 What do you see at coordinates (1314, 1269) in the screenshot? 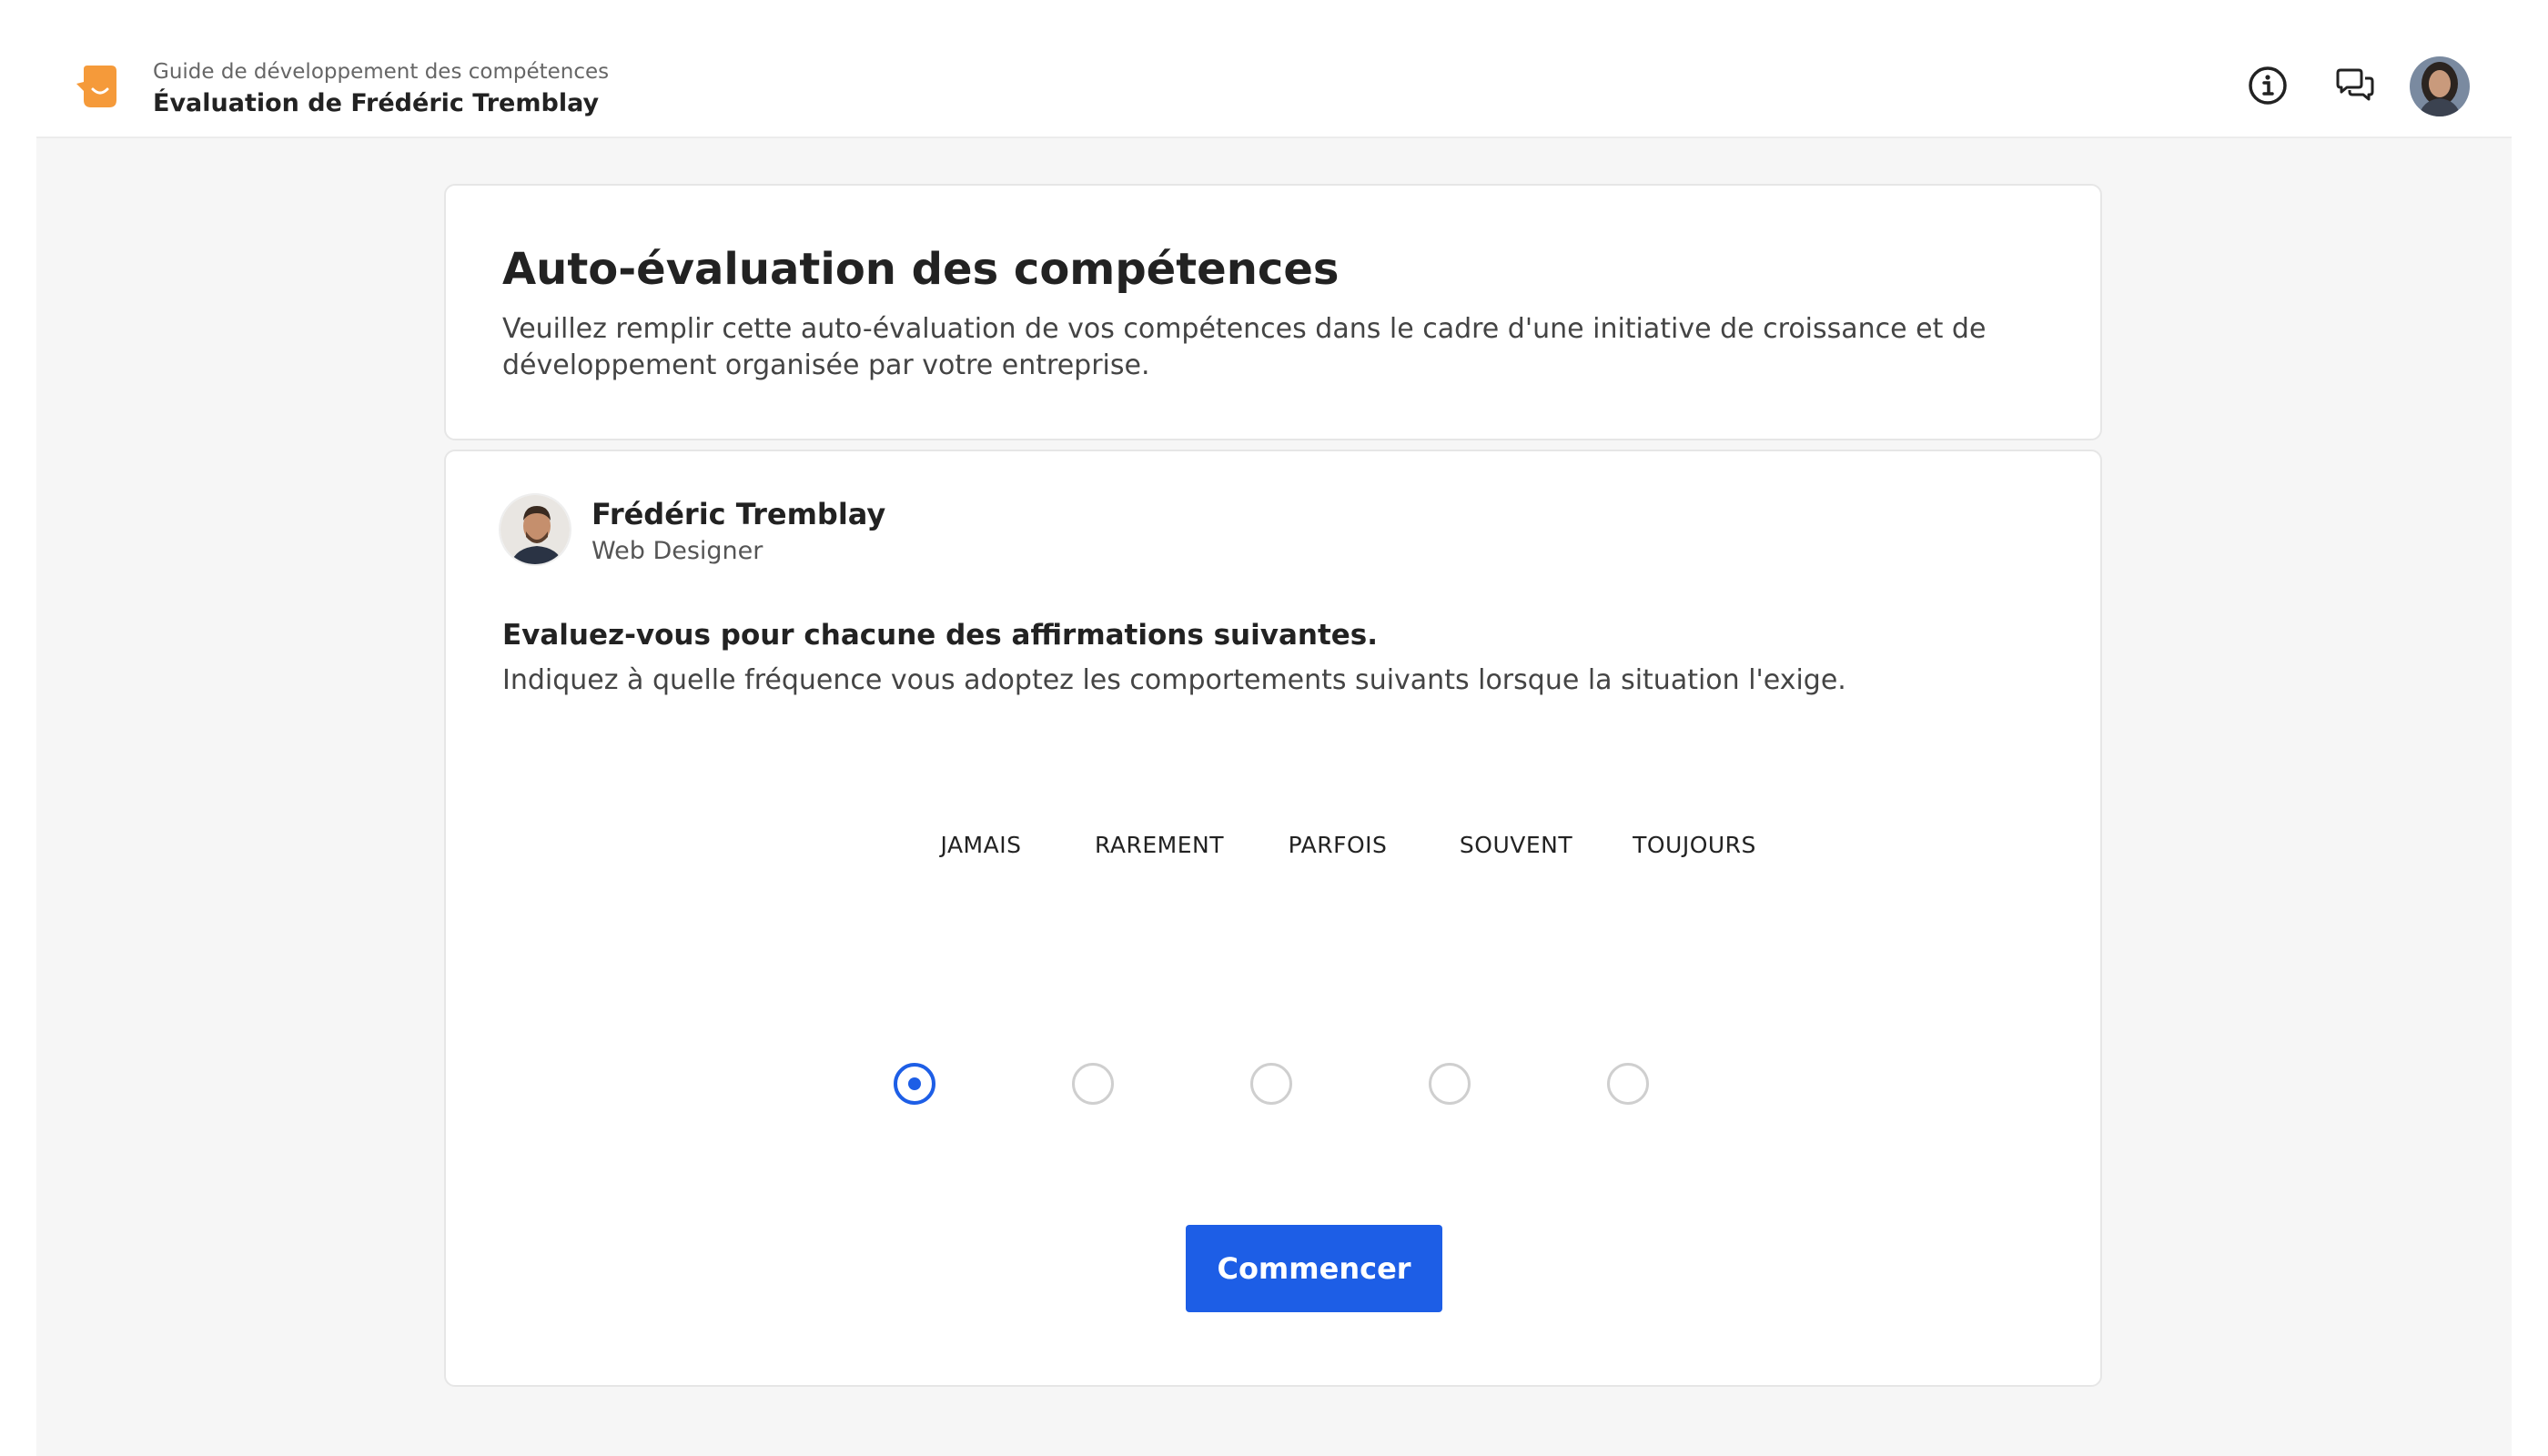
I see `start-button: Commencer` at bounding box center [1314, 1269].